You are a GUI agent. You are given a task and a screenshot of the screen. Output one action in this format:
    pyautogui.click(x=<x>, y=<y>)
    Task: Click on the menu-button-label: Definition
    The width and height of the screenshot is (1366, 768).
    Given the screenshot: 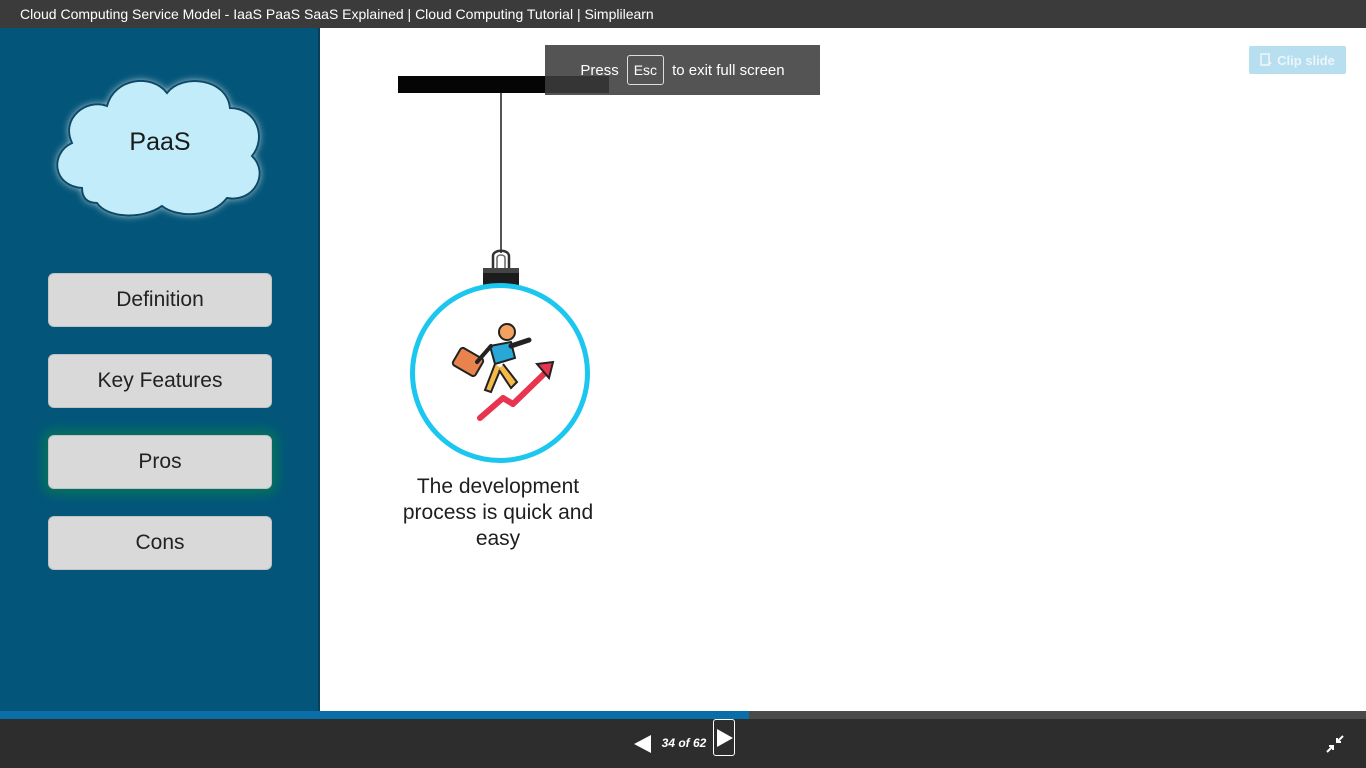 What is the action you would take?
    pyautogui.click(x=160, y=299)
    